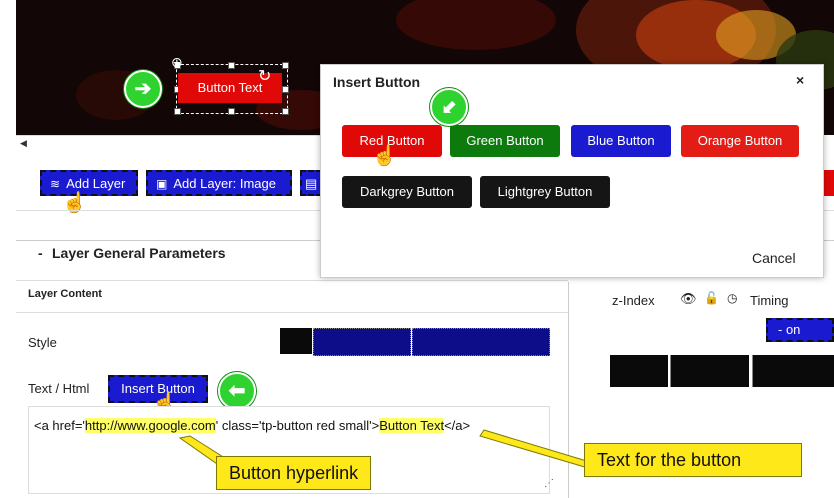  What do you see at coordinates (384, 449) in the screenshot?
I see `callout-lines` at bounding box center [384, 449].